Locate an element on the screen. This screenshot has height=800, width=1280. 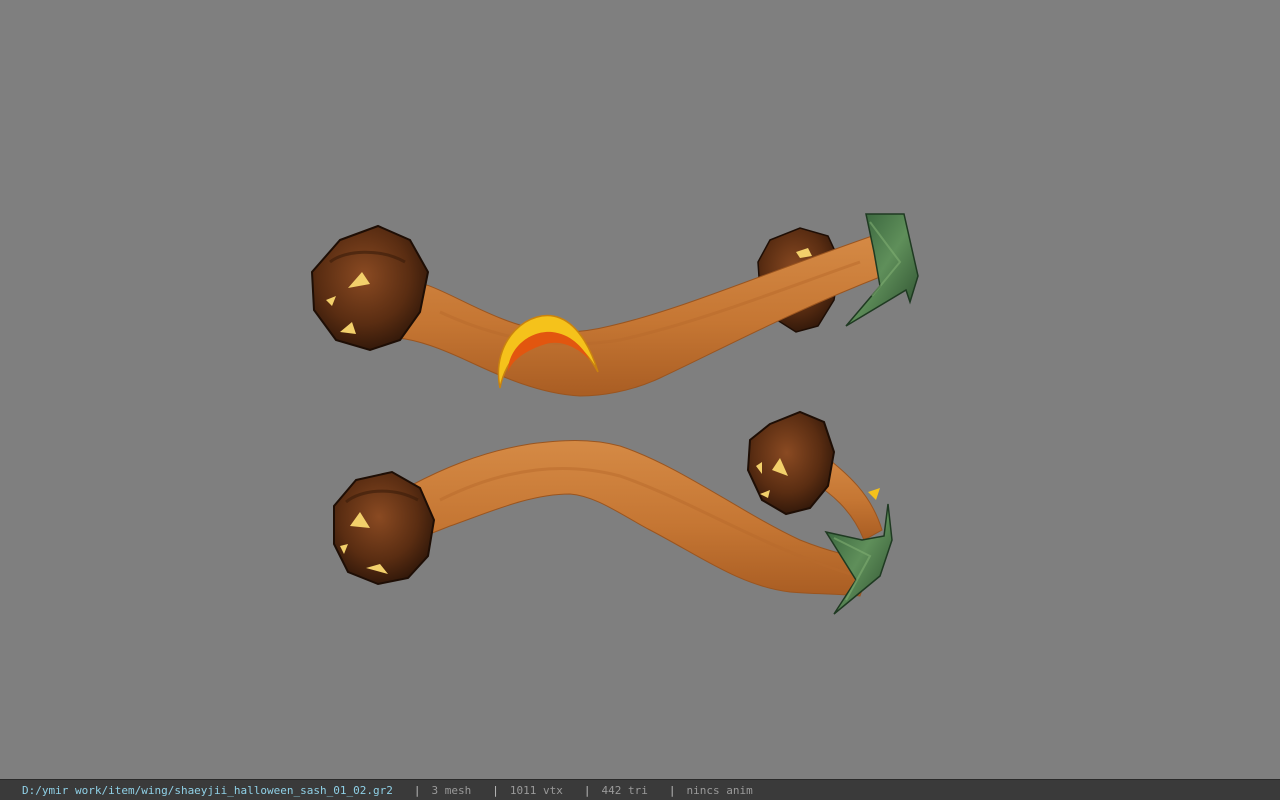
mesh-count: 3 mesh is located at coordinates (451, 790).